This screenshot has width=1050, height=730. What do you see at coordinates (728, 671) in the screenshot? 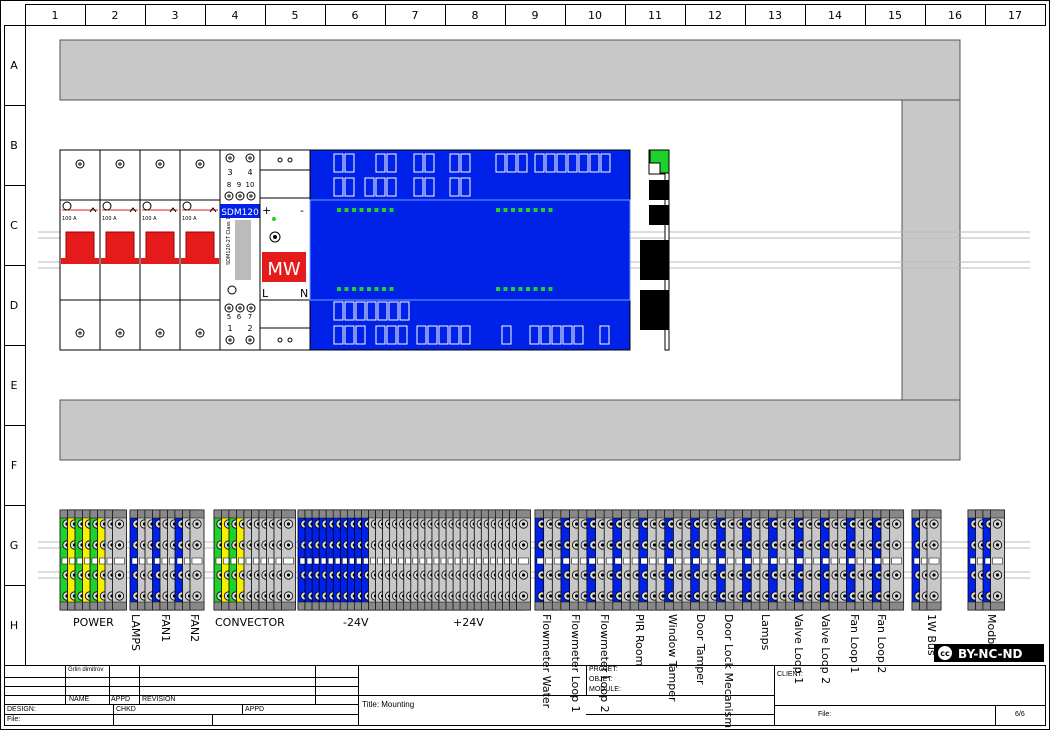
I see `terminal-label-vertical: Door Lock Mecanism` at bounding box center [728, 671].